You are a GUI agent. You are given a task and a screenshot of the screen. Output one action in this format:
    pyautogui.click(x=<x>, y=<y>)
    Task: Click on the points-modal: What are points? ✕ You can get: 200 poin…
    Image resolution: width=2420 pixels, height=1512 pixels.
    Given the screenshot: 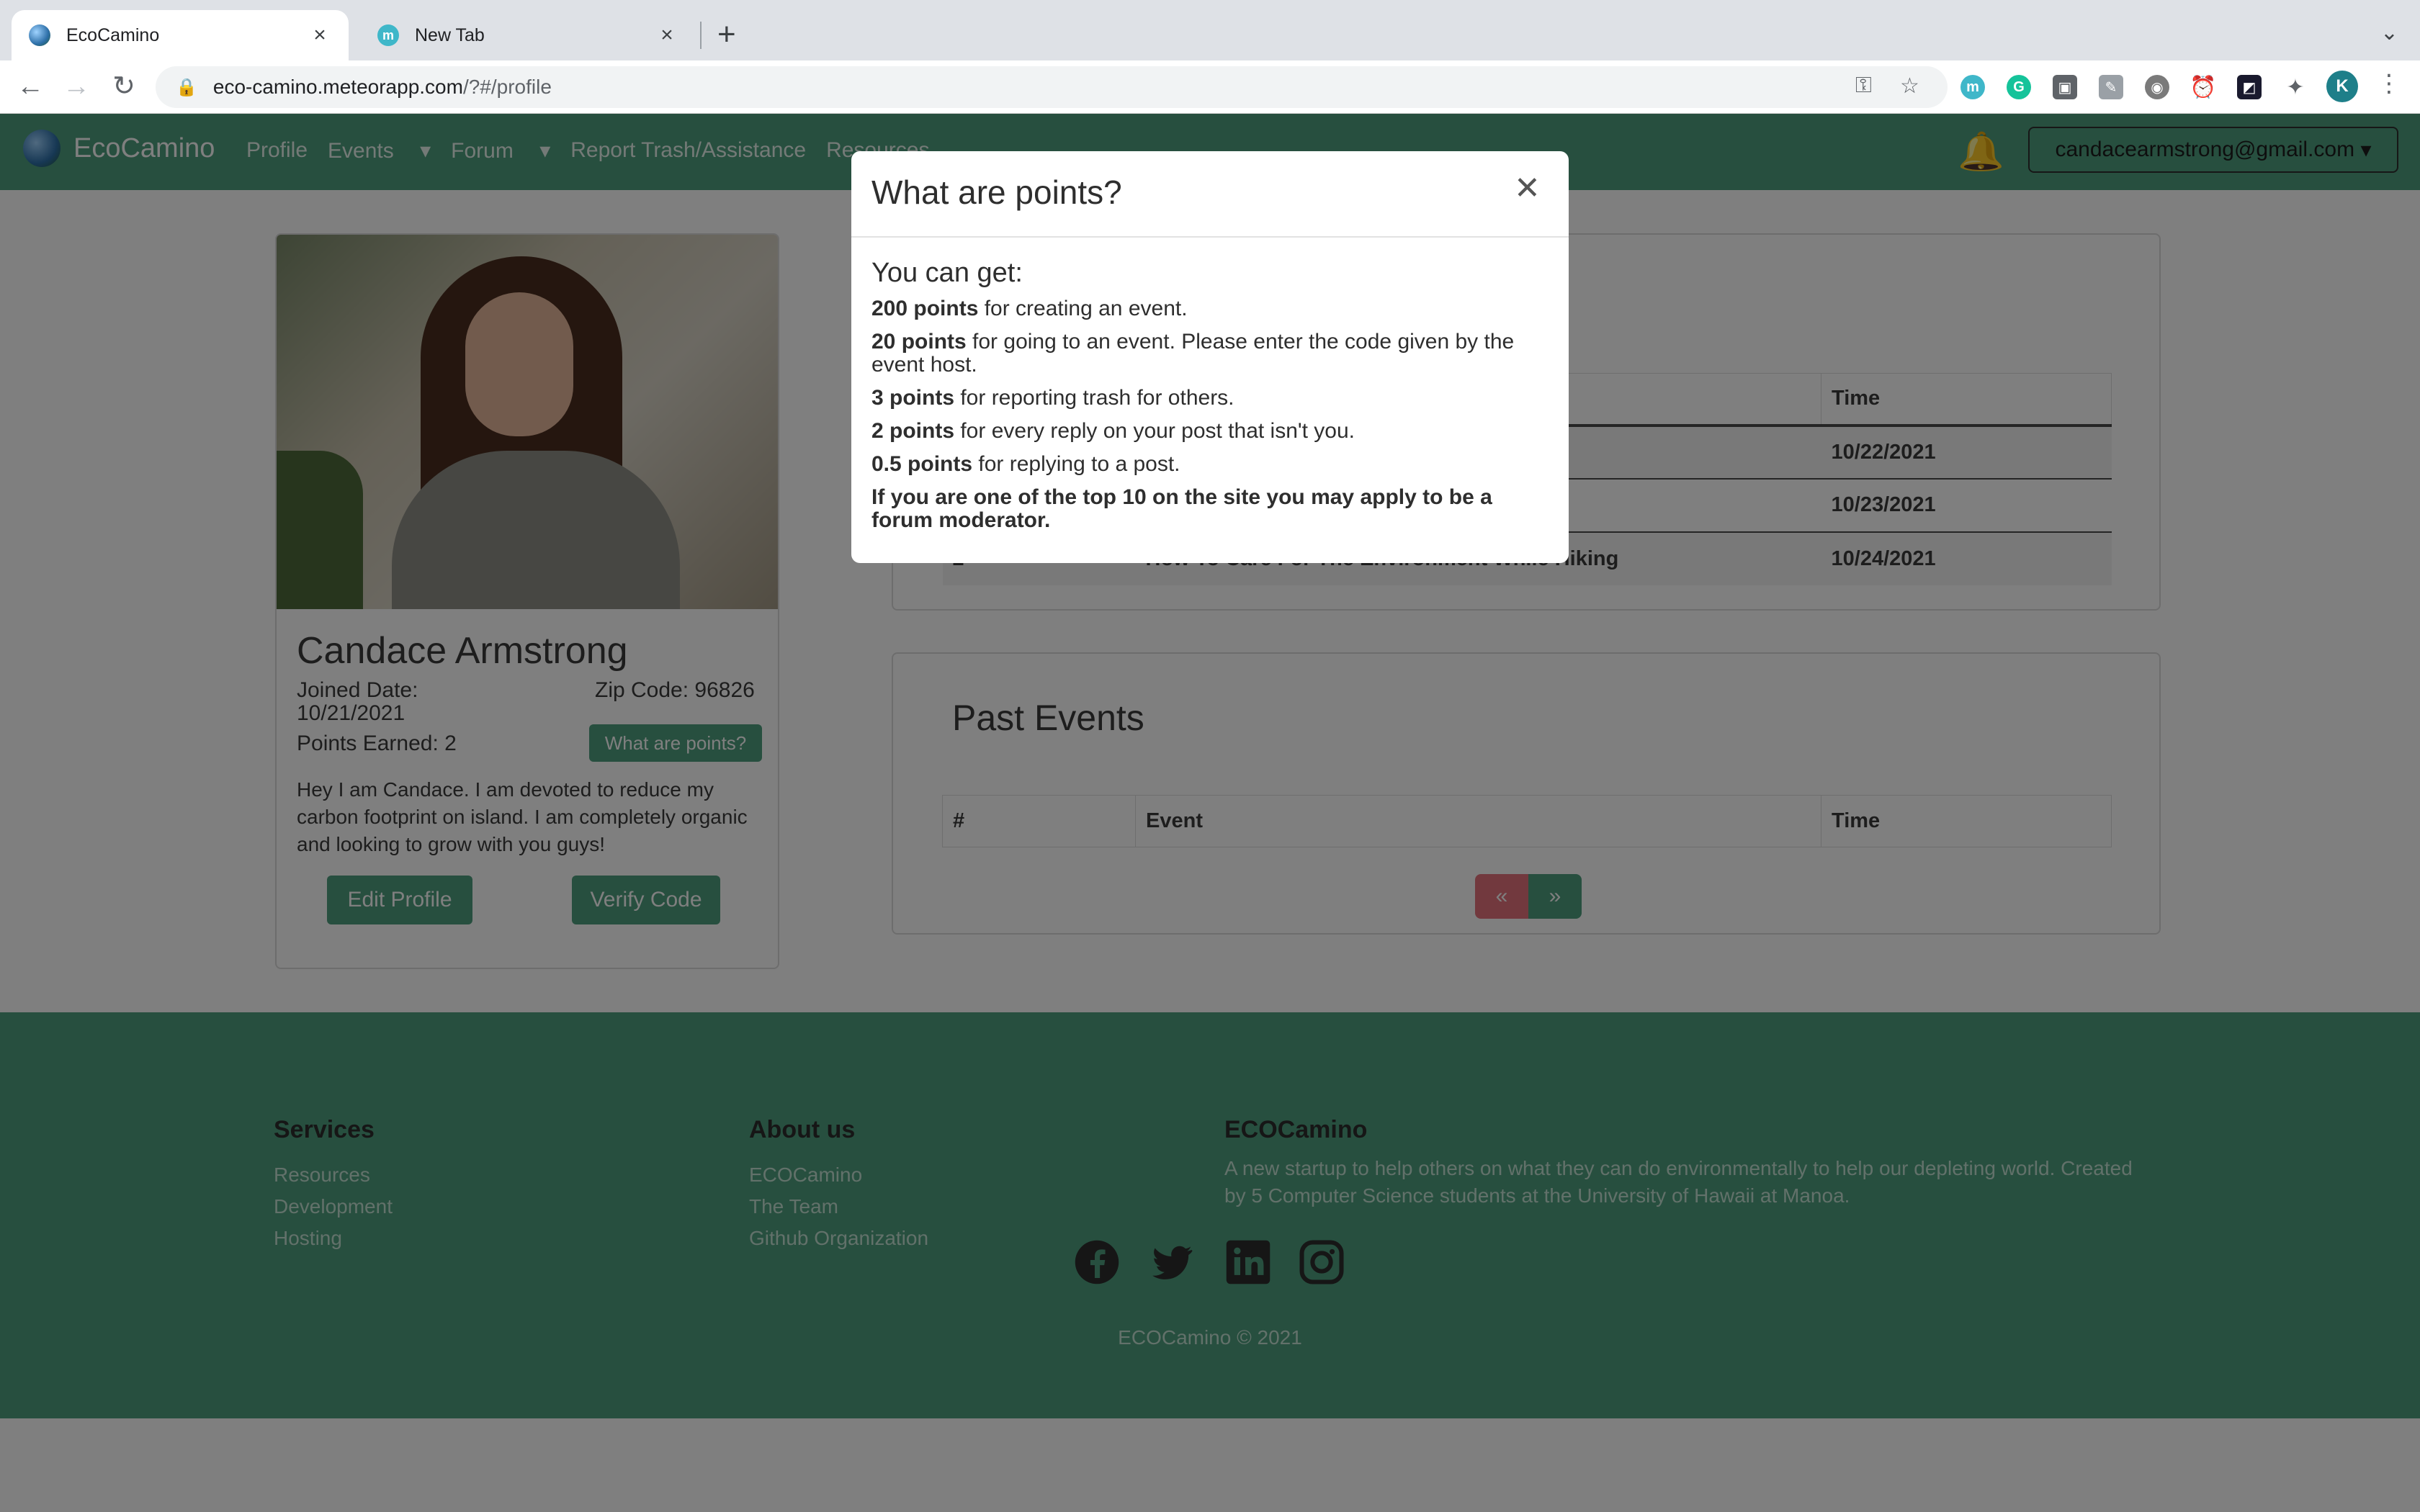 What is the action you would take?
    pyautogui.click(x=1210, y=357)
    